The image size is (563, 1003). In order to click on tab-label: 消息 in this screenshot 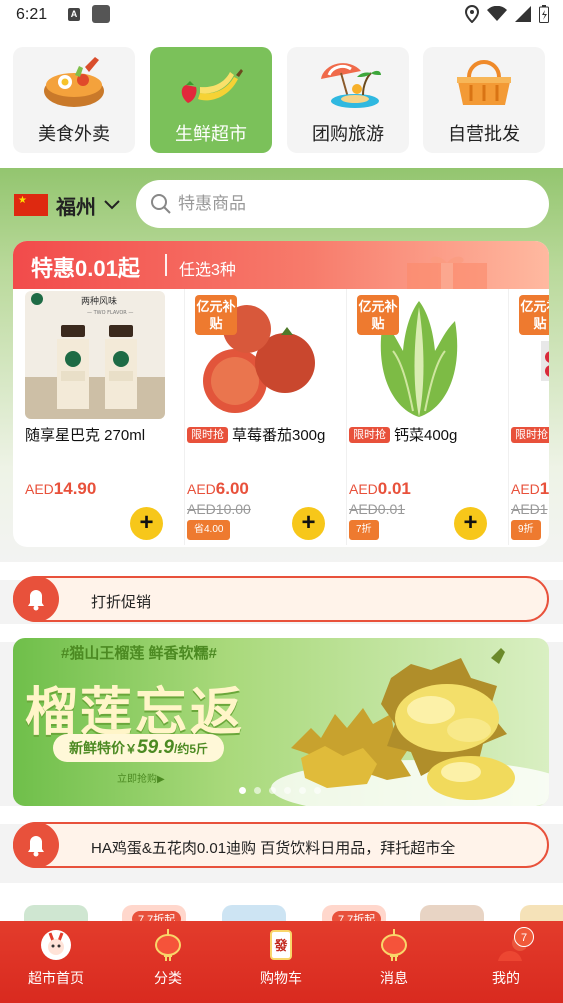, I will do `click(394, 978)`.